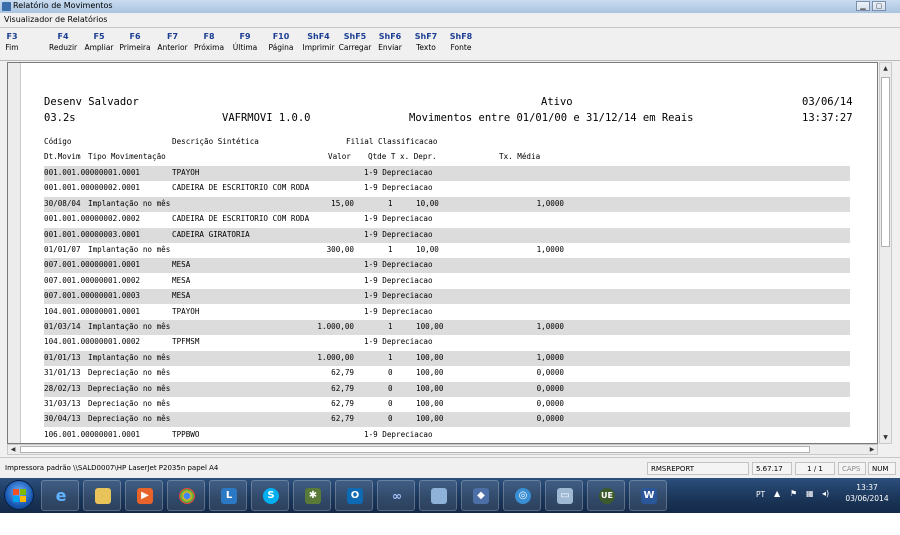 This screenshot has width=900, height=535. Describe the element at coordinates (461, 42) in the screenshot. I see `toolbar-button-fonte: ShF8 Fonte` at that location.